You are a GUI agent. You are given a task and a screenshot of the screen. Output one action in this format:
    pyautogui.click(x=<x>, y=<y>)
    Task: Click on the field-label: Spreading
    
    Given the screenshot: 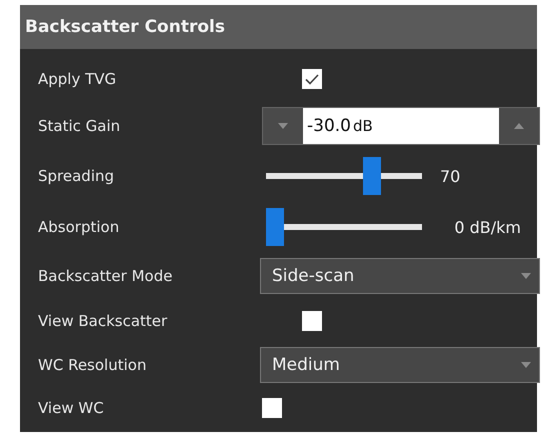 What is the action you would take?
    pyautogui.click(x=76, y=176)
    